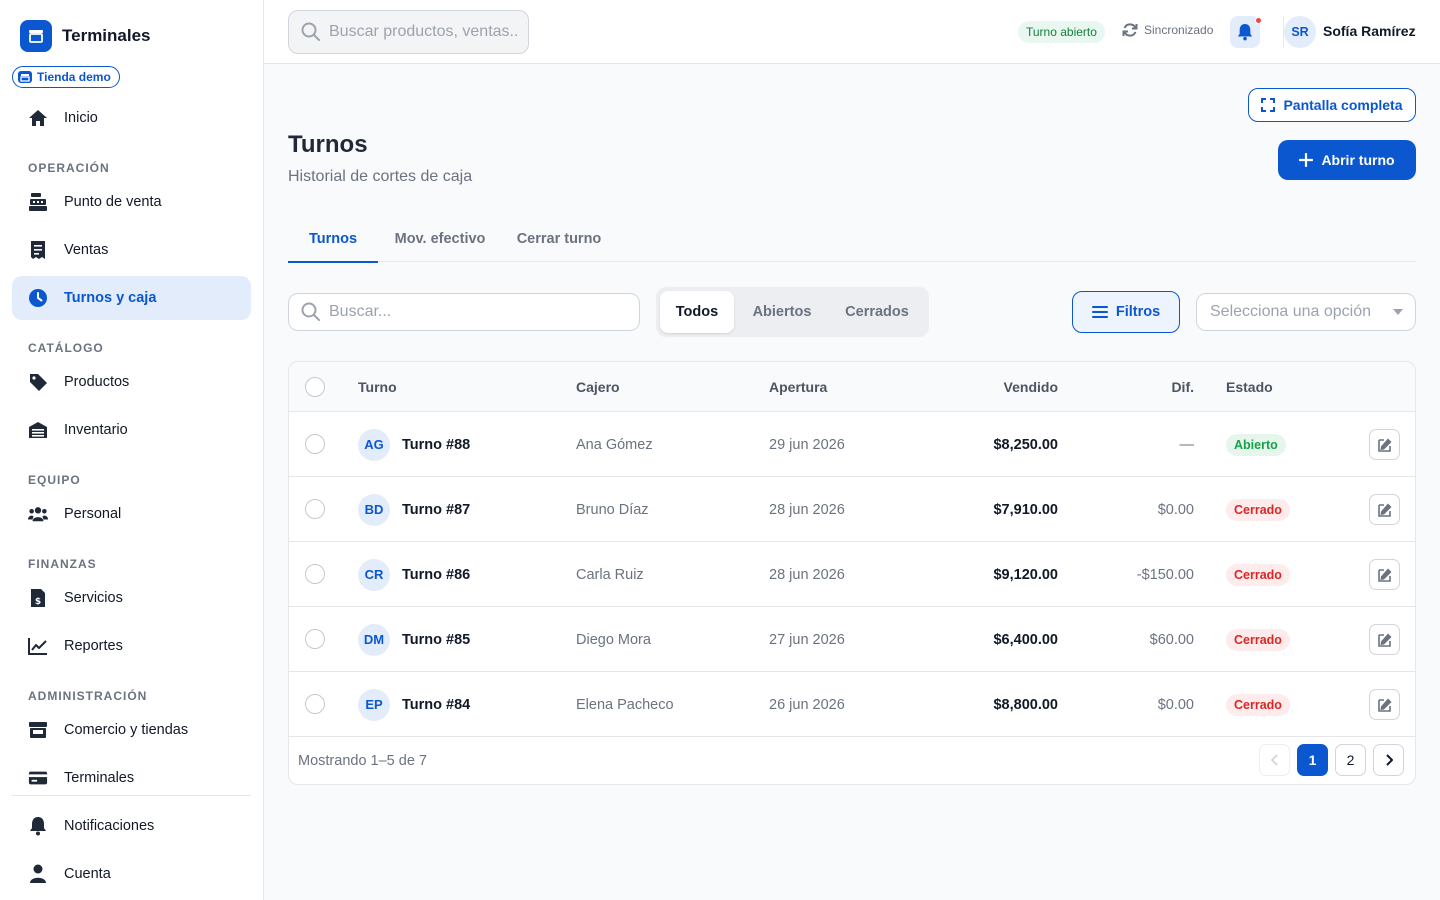 Image resolution: width=1440 pixels, height=900 pixels. Describe the element at coordinates (469, 312) in the screenshot. I see `table-search-input` at that location.